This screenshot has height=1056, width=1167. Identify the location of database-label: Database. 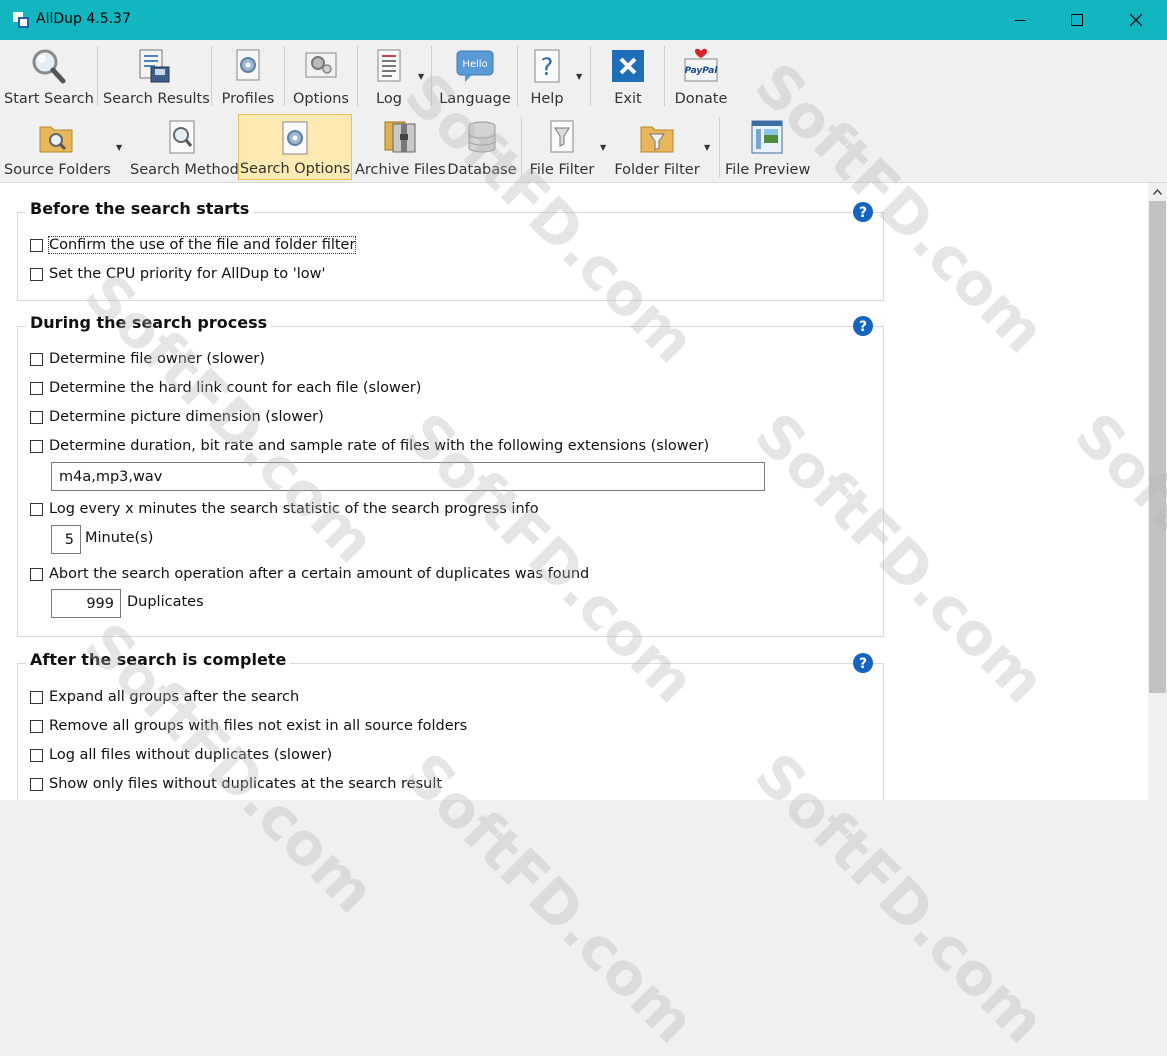
(482, 170).